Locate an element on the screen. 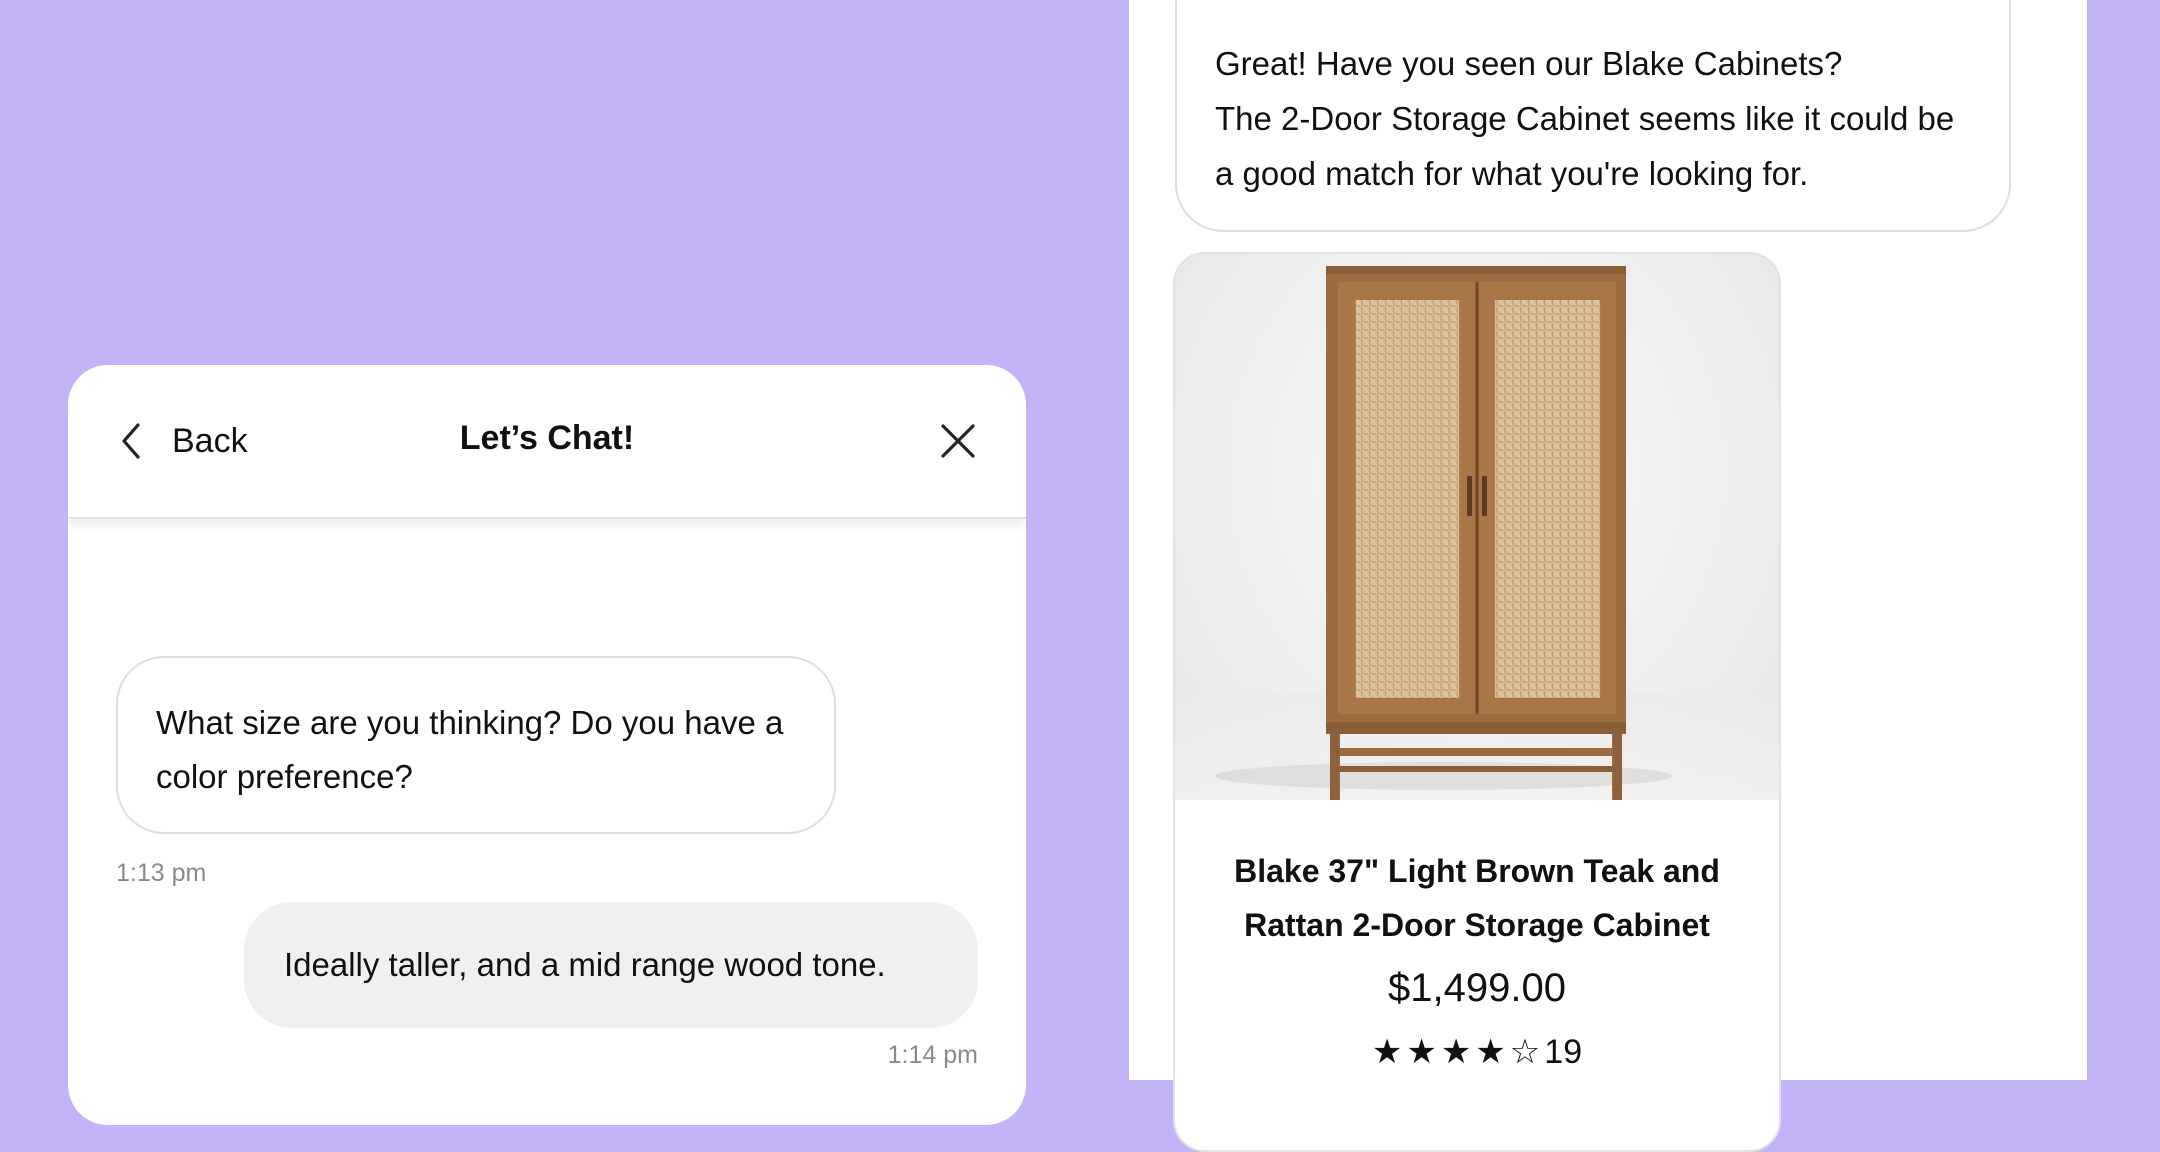 The image size is (2160, 1152). chat-header: Back Let’s Chat! is located at coordinates (547, 442).